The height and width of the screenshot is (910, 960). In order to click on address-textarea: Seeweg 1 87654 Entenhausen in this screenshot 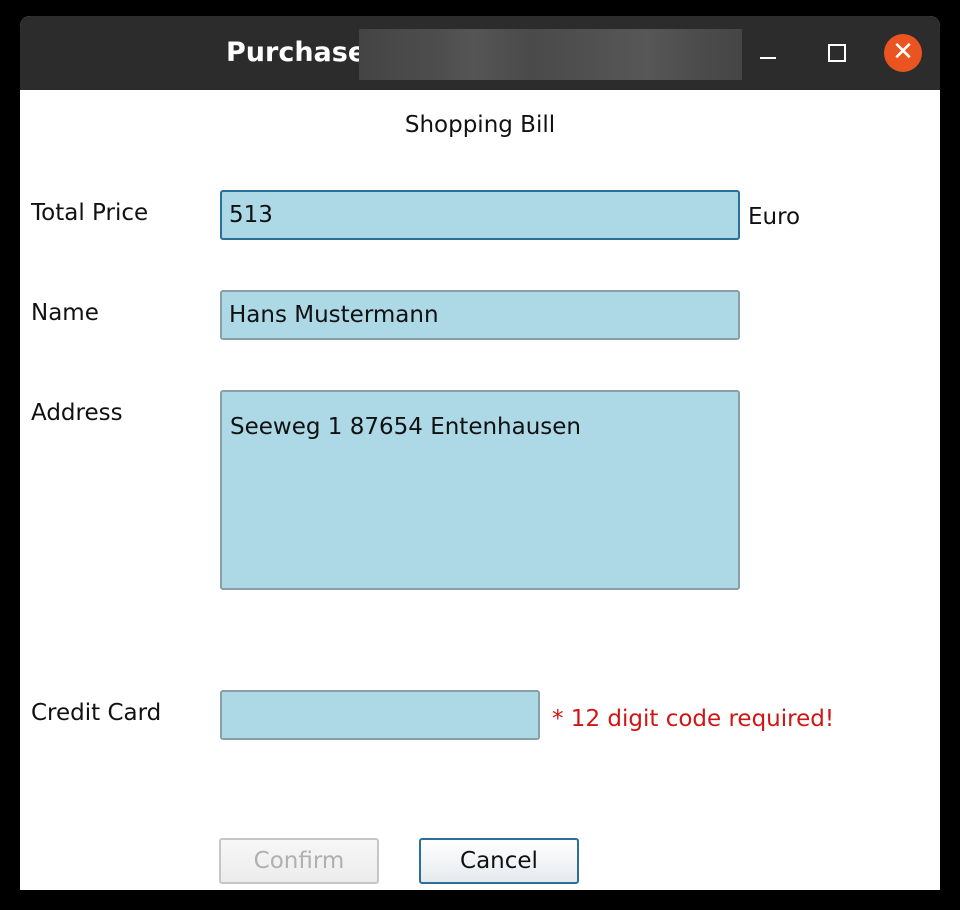, I will do `click(480, 490)`.